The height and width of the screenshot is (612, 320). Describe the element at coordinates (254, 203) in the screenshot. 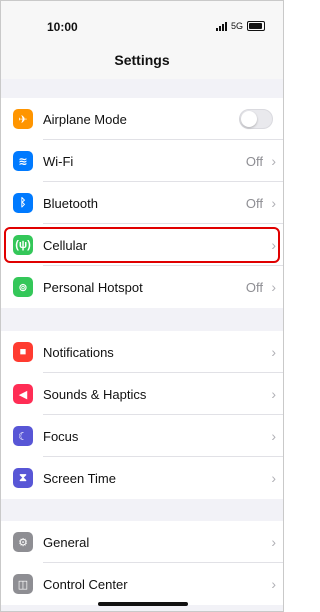

I see `bluetooth-status: Off` at that location.